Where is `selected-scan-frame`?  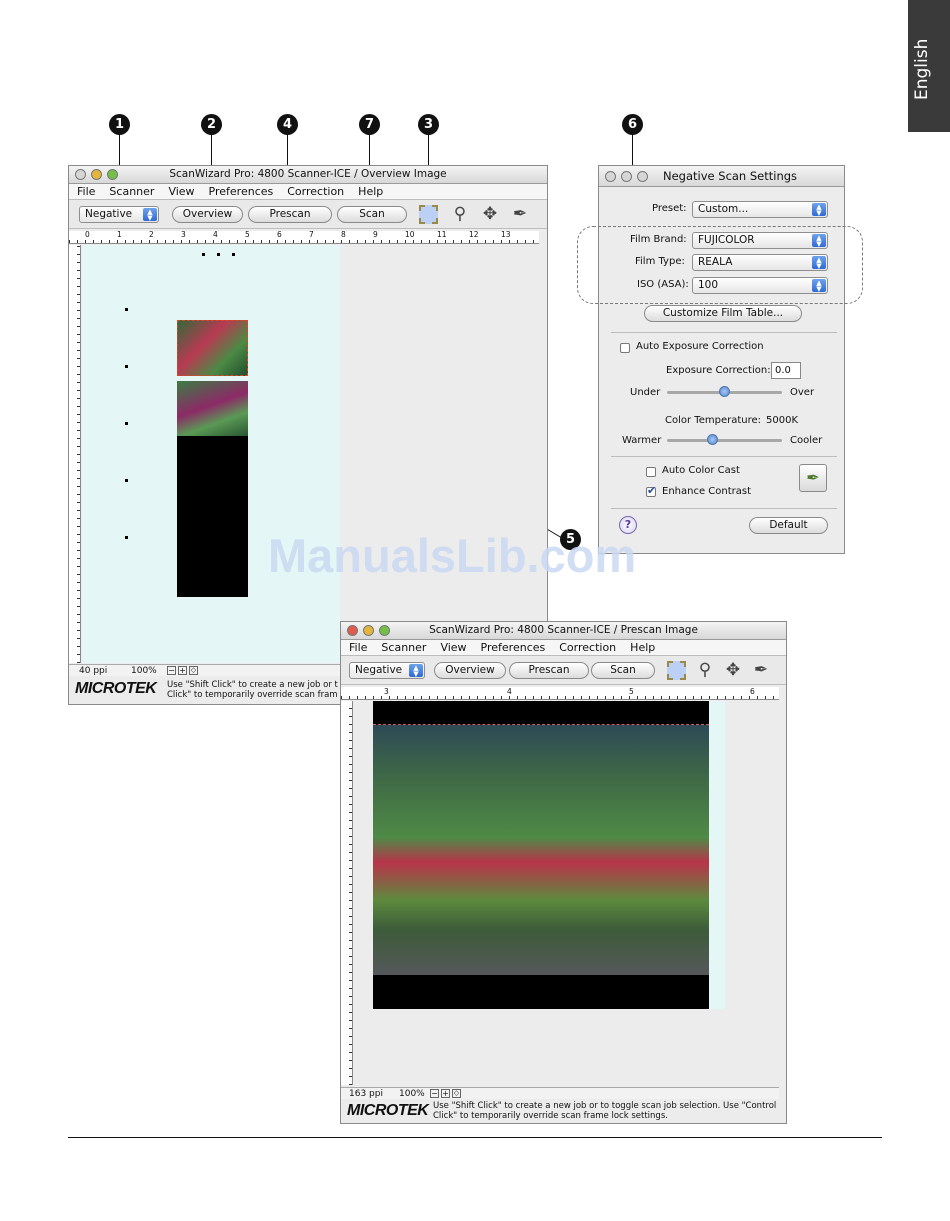 selected-scan-frame is located at coordinates (212, 348).